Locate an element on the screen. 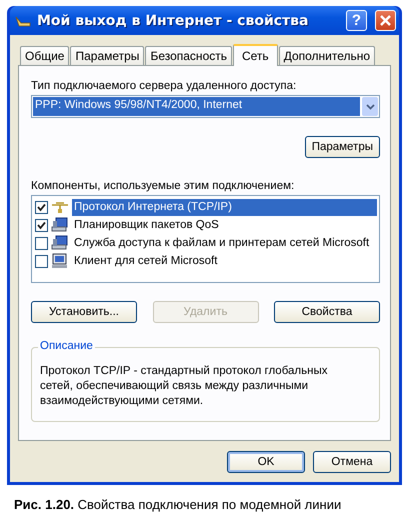  dialog-button: Отмена is located at coordinates (352, 462).